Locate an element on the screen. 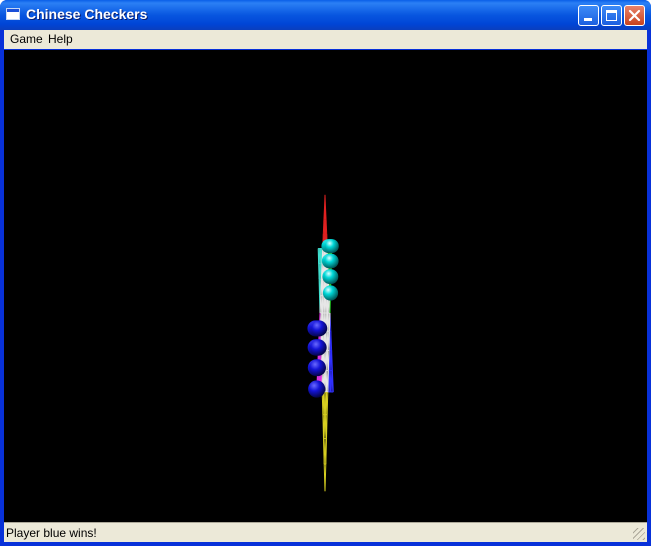 This screenshot has height=546, width=651. menu-bar: Game Help is located at coordinates (325, 39).